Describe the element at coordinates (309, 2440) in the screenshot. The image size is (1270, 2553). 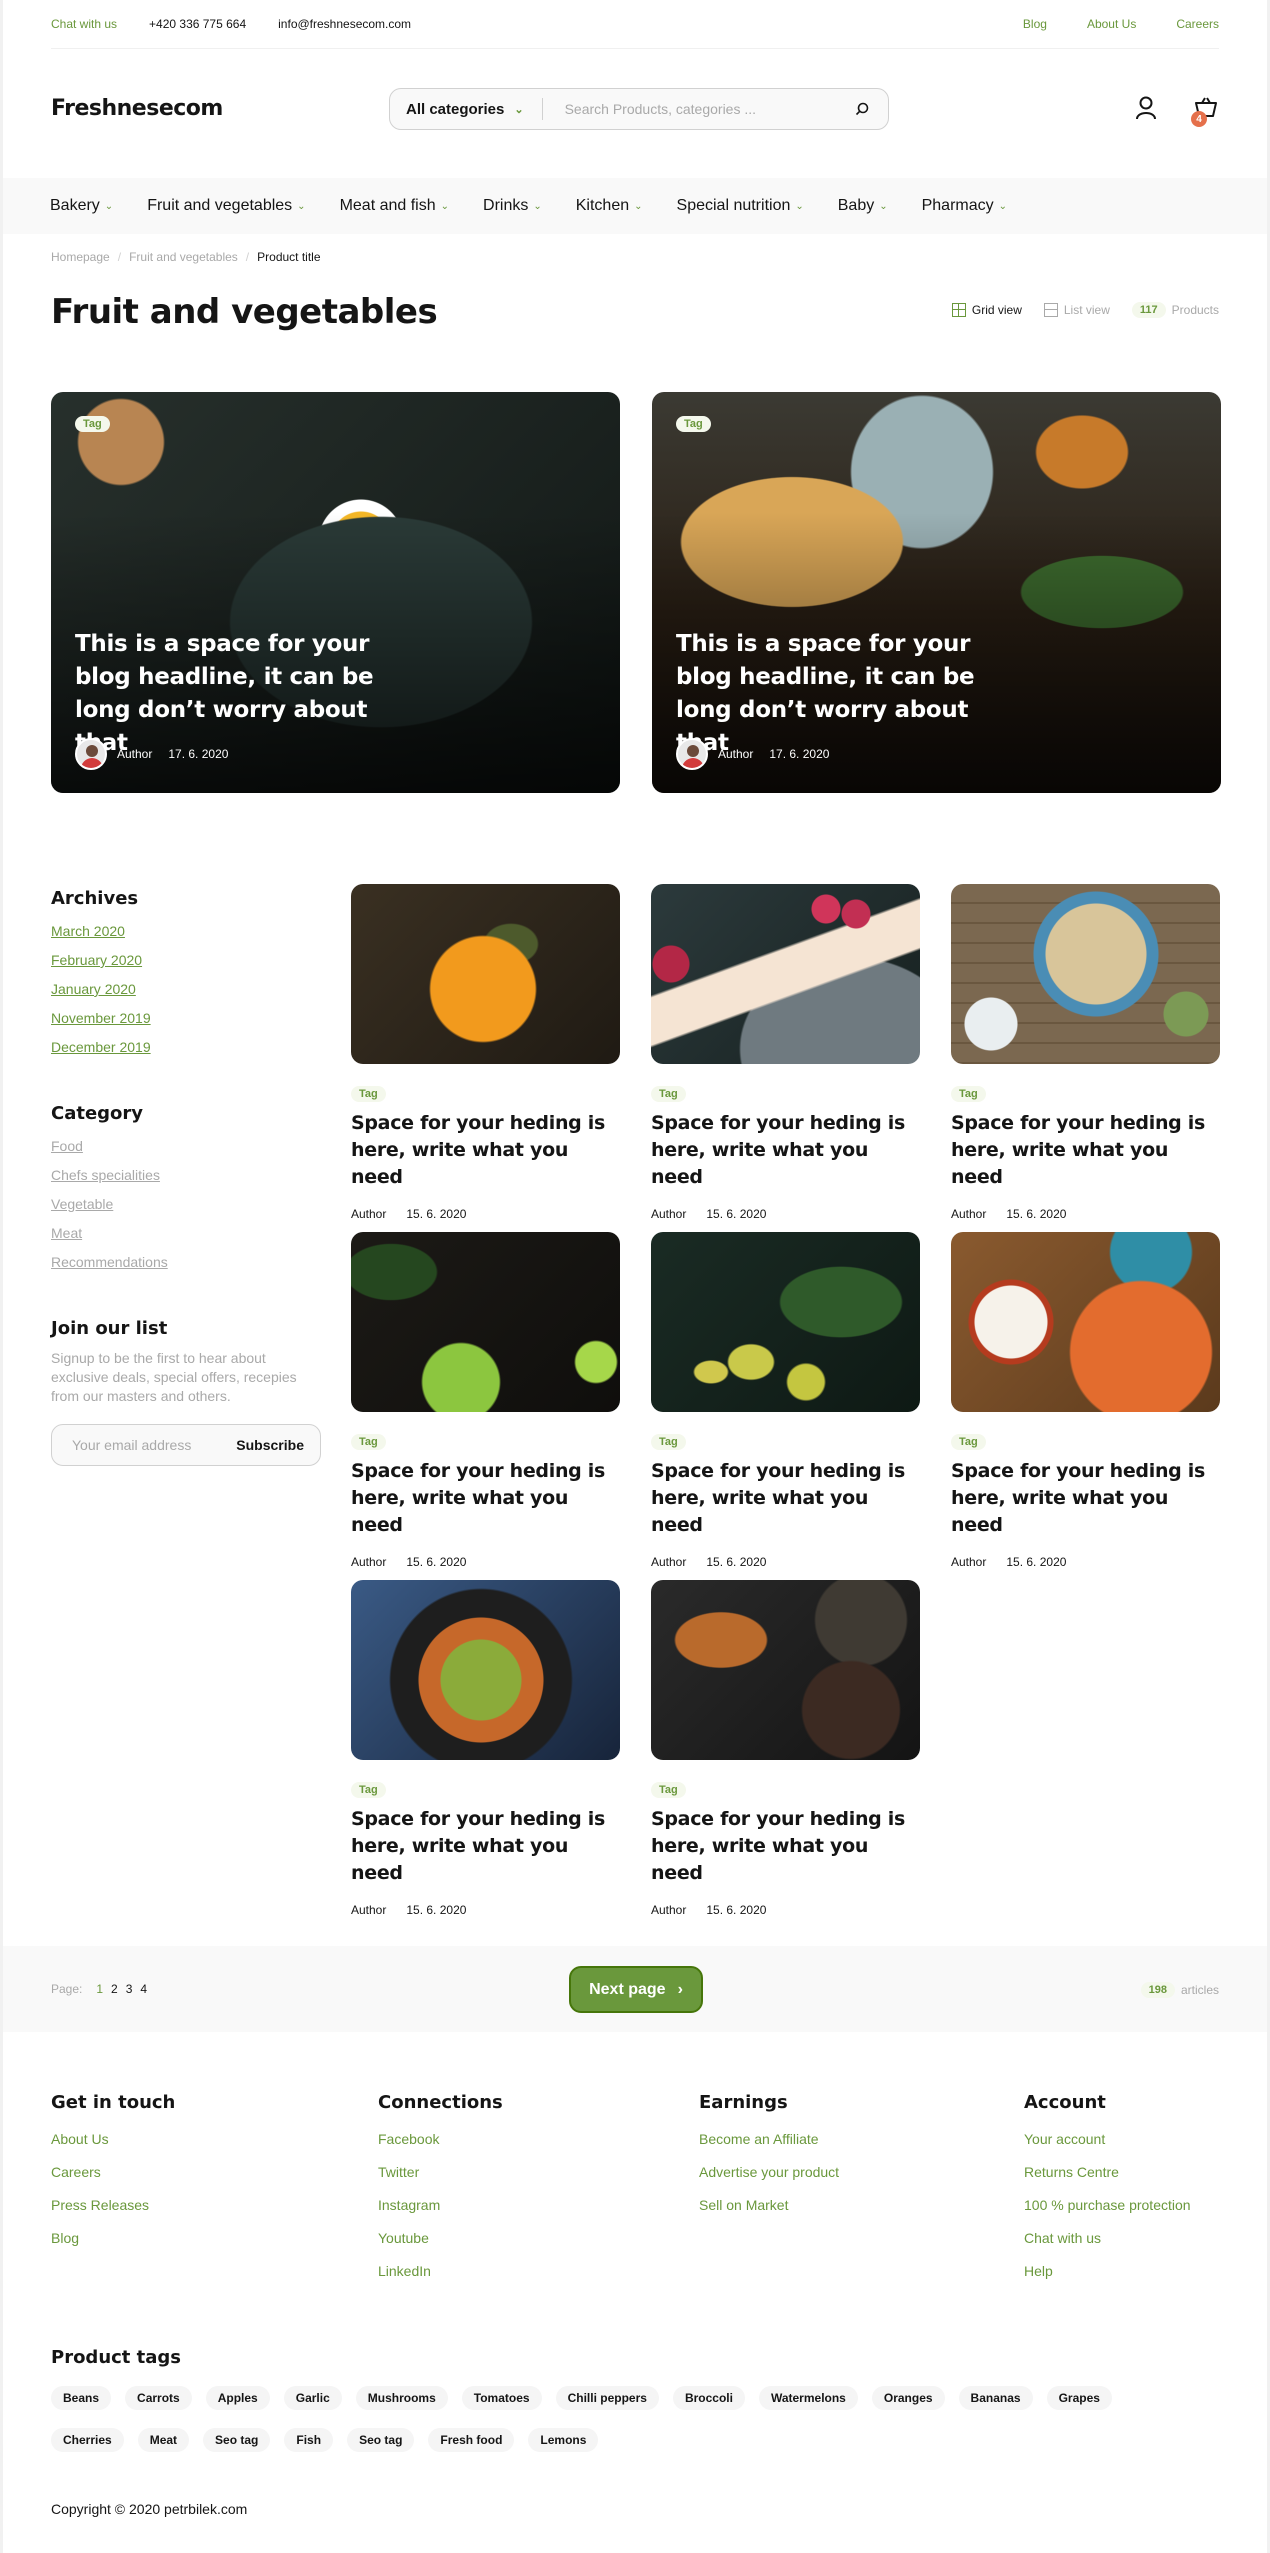
I see `product-tag: Fish` at that location.